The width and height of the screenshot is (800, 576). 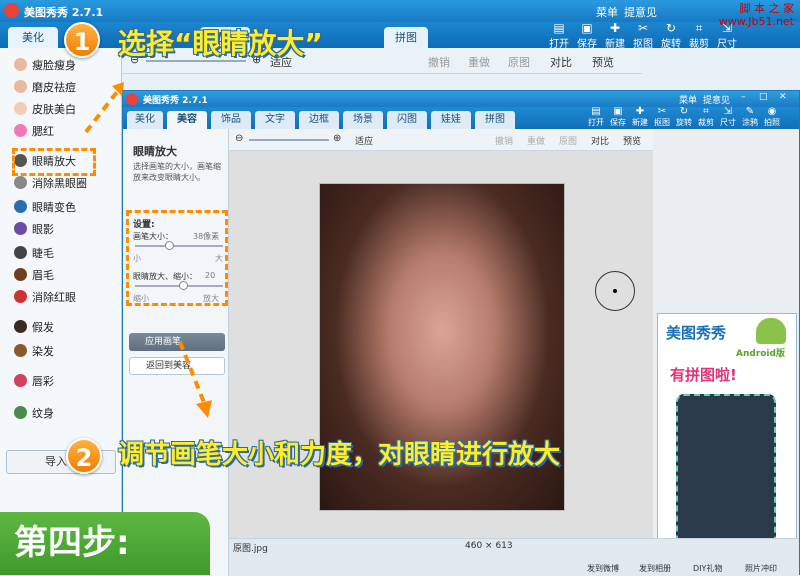 I want to click on inner-doodle-button: ✎ 涂鸦, so click(x=750, y=117).